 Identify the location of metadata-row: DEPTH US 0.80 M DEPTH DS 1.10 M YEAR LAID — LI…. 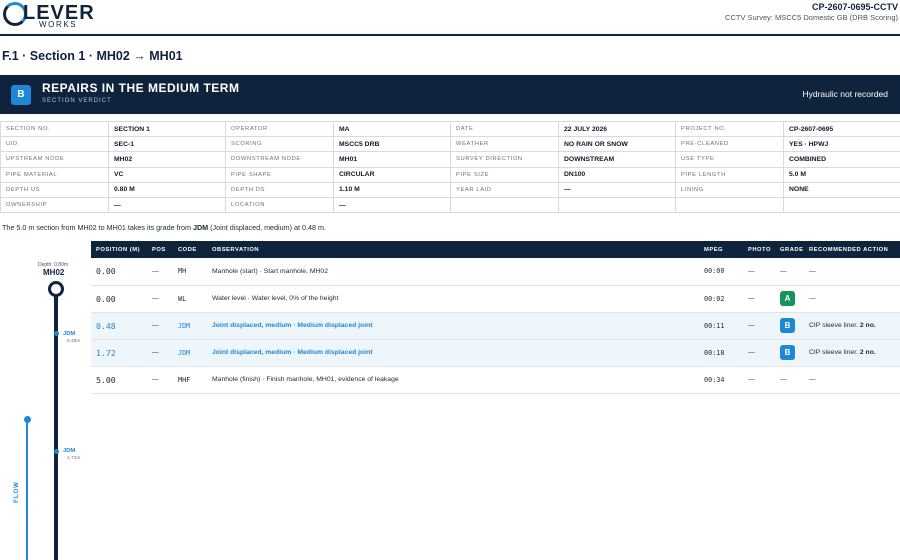
(450, 189).